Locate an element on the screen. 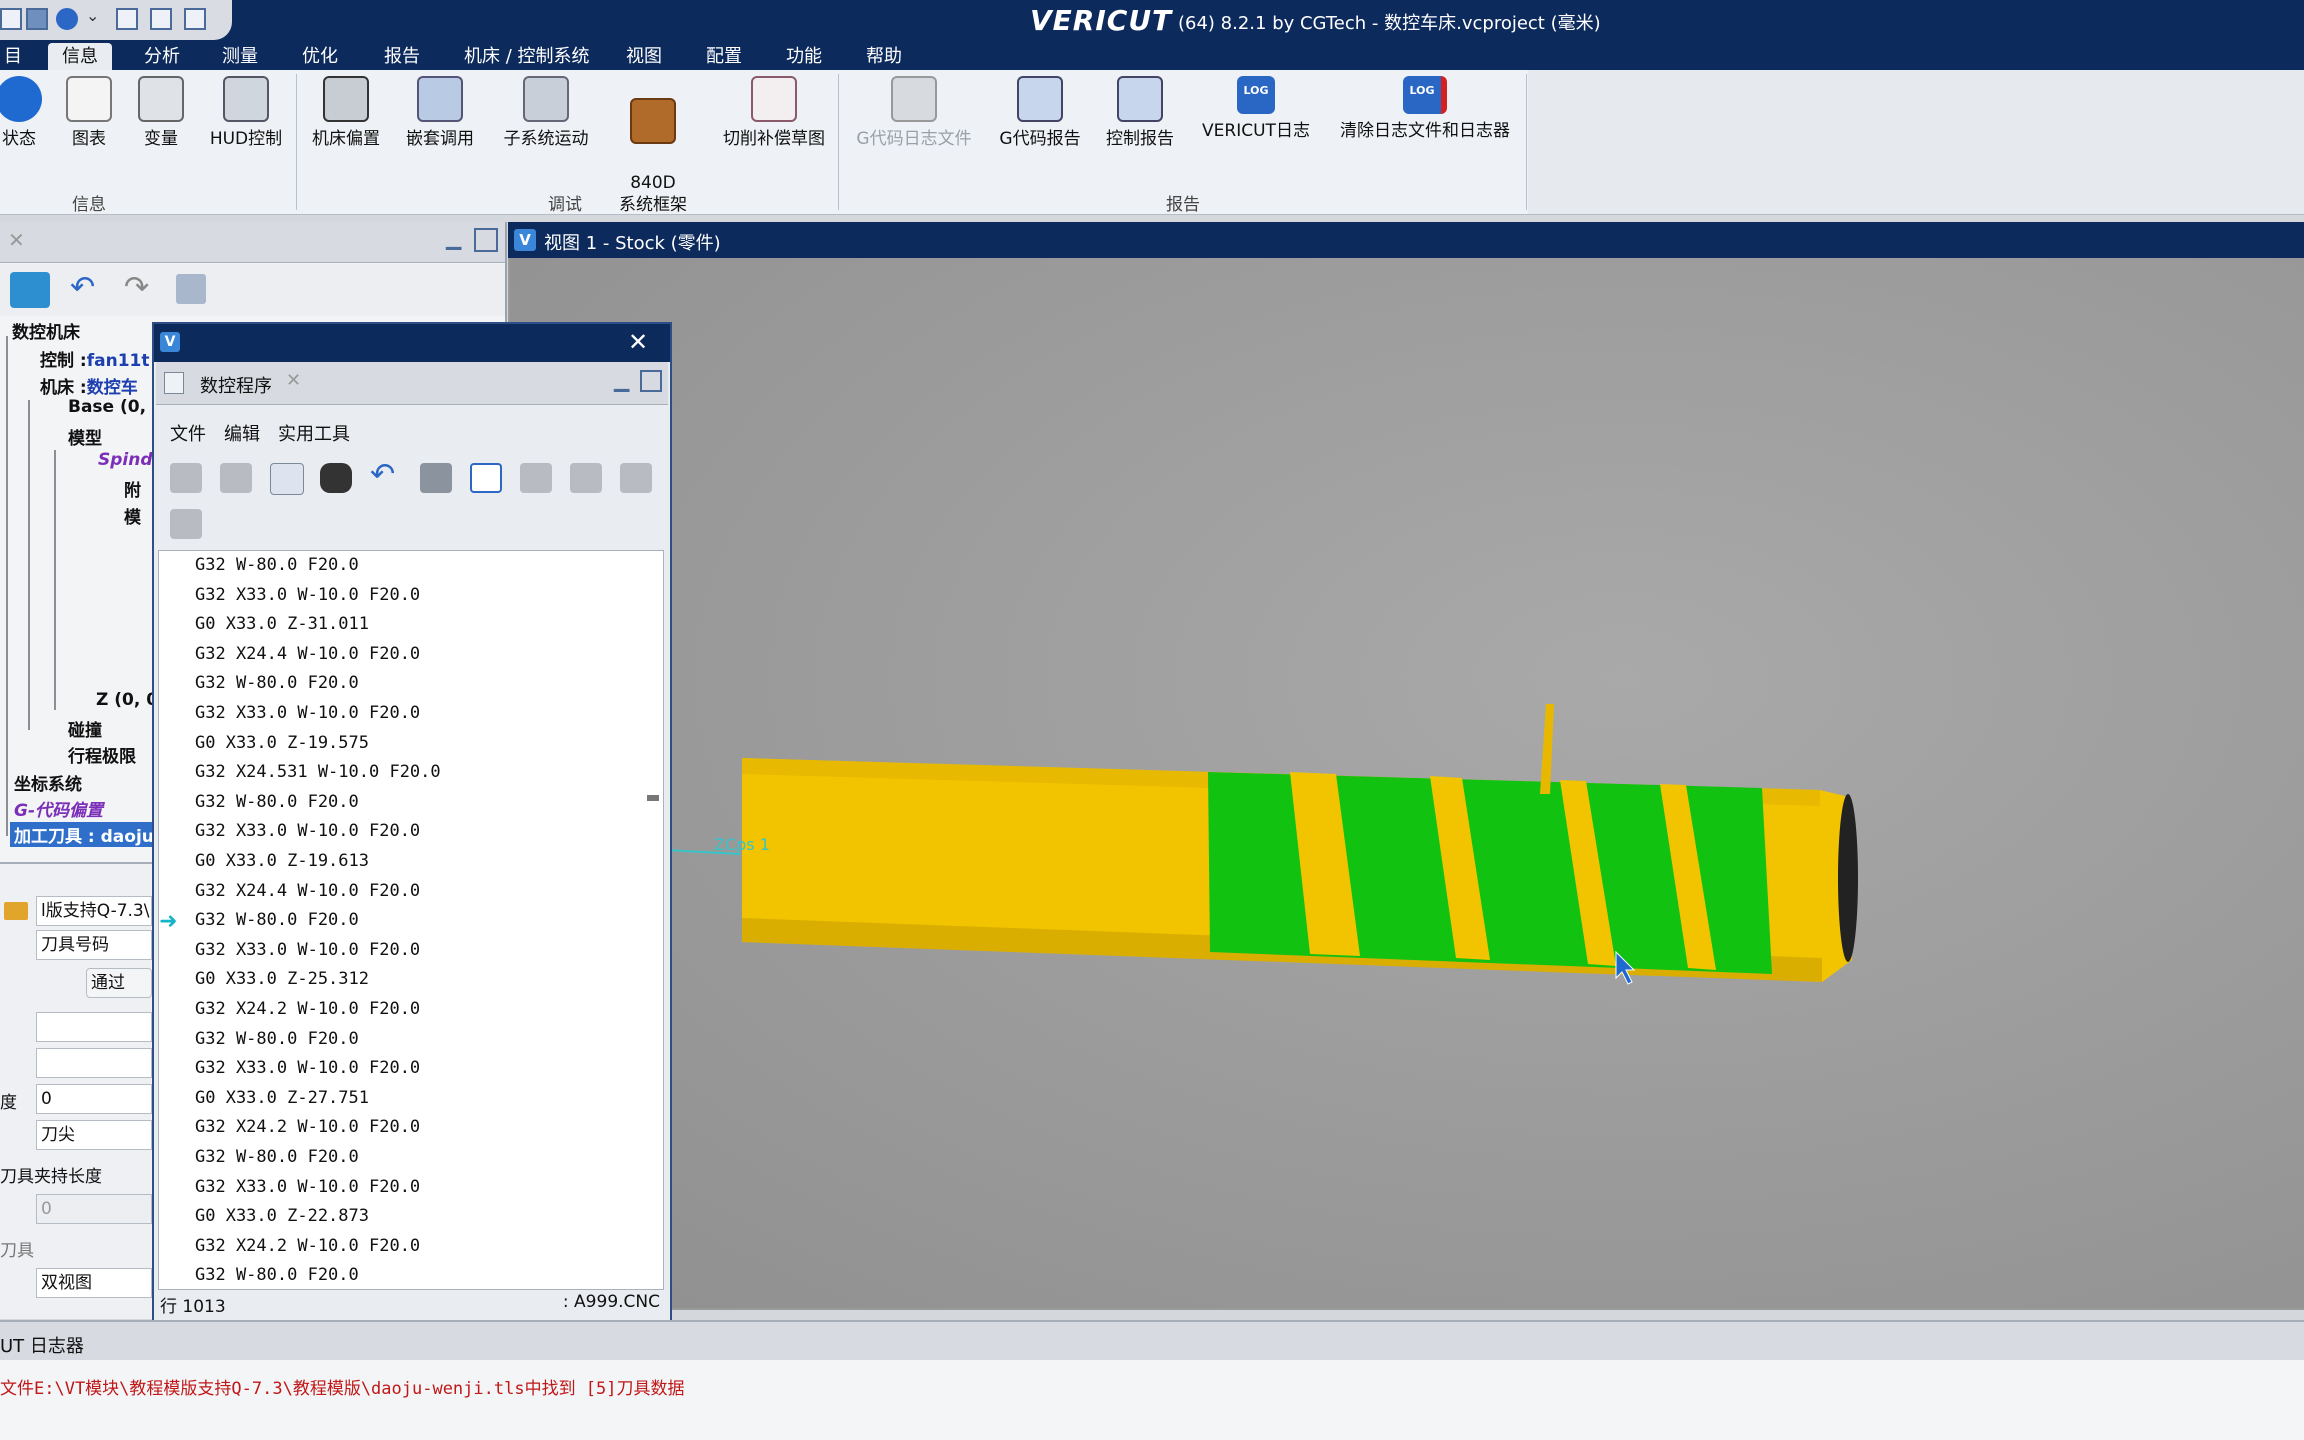 The height and width of the screenshot is (1440, 2304). gcode-report-button: G代码报告 is located at coordinates (1040, 113).